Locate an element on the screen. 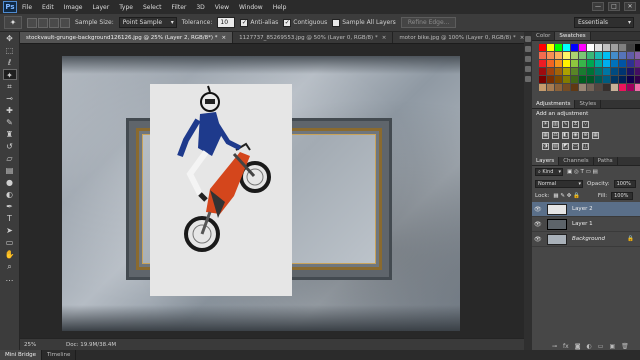  vibrance-icon: ▽ is located at coordinates (585, 124).